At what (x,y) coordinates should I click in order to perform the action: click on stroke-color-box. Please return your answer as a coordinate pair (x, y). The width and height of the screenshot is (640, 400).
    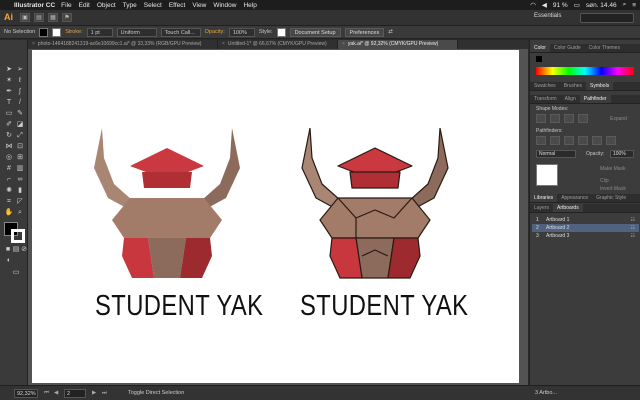
    Looking at the image, I should click on (18, 236).